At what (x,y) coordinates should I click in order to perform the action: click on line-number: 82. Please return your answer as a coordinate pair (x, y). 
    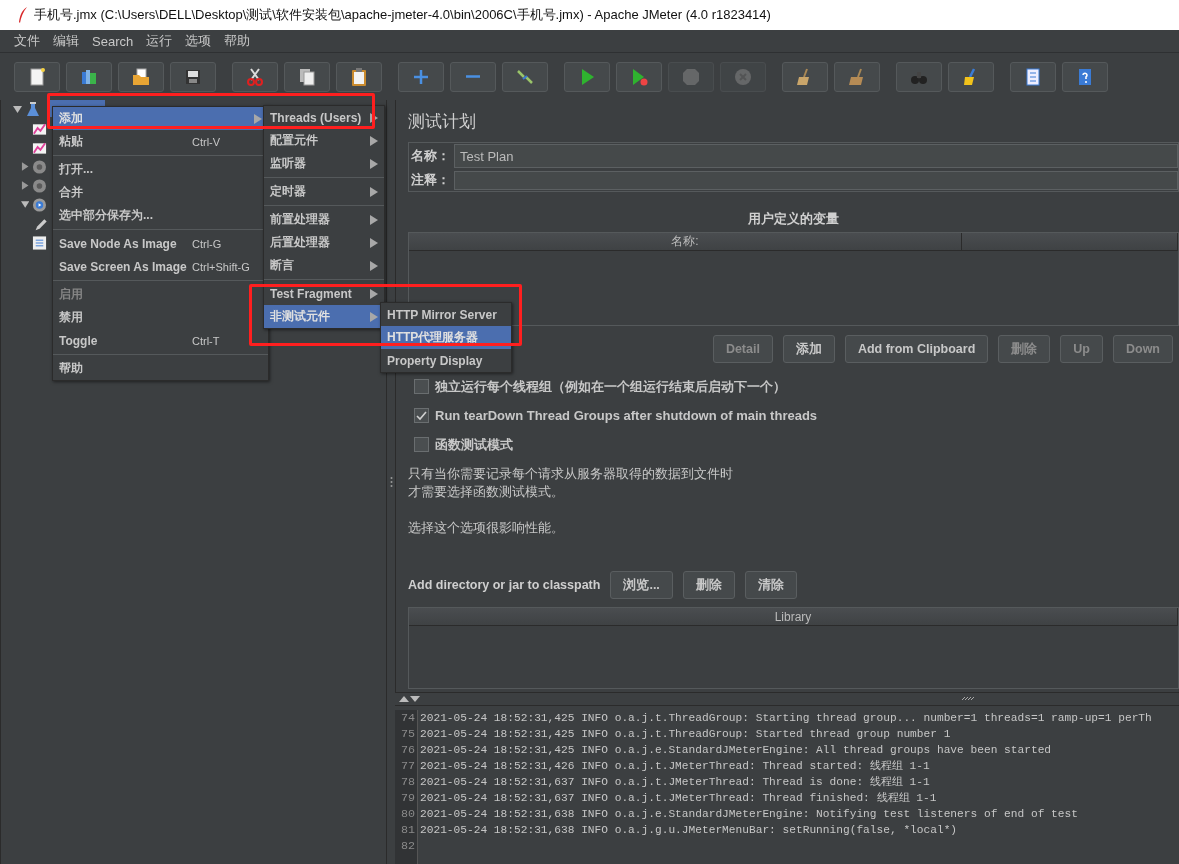
    Looking at the image, I should click on (407, 846).